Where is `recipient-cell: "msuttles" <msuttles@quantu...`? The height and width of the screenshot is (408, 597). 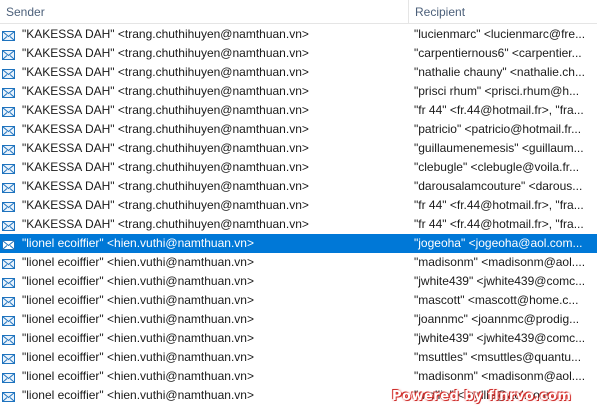 recipient-cell: "msuttles" <msuttles@quantu... is located at coordinates (498, 357).